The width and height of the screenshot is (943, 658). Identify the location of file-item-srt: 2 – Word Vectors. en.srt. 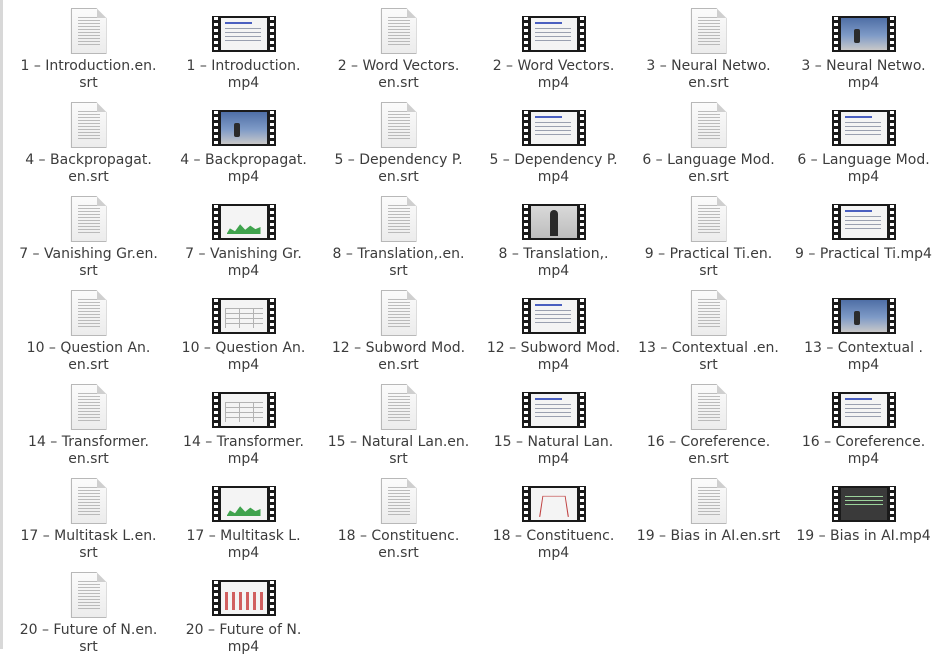
(398, 47).